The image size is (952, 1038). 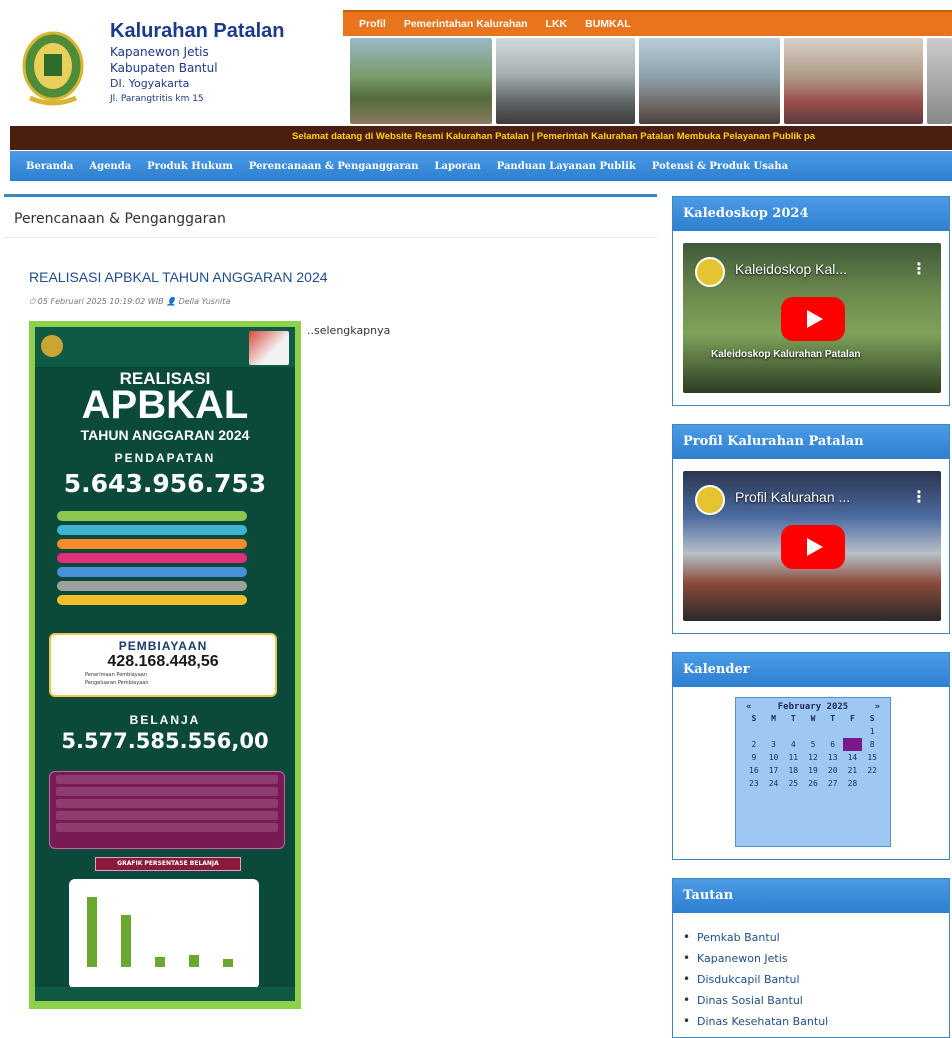 What do you see at coordinates (748, 979) in the screenshot?
I see `tautan-link: Disdukcapil Bantul` at bounding box center [748, 979].